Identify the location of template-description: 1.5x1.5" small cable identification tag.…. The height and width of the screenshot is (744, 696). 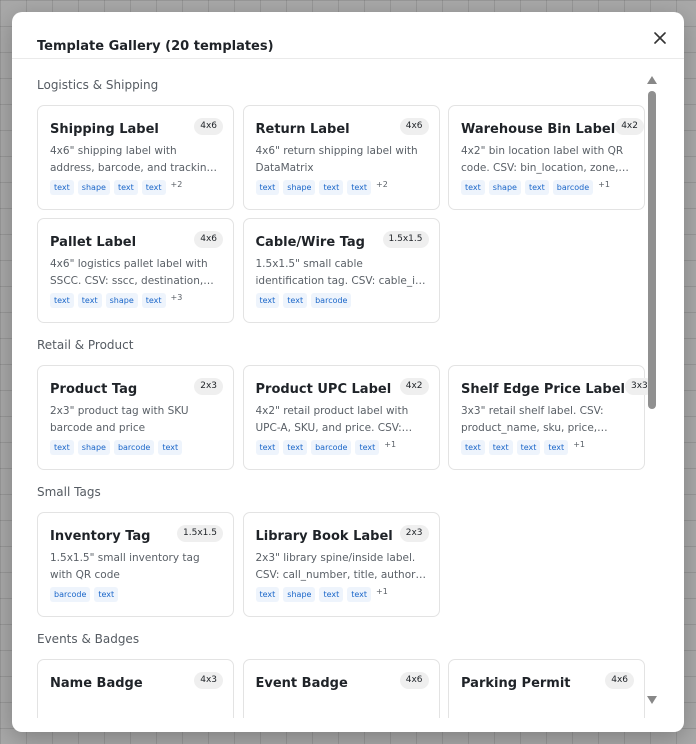
(340, 272).